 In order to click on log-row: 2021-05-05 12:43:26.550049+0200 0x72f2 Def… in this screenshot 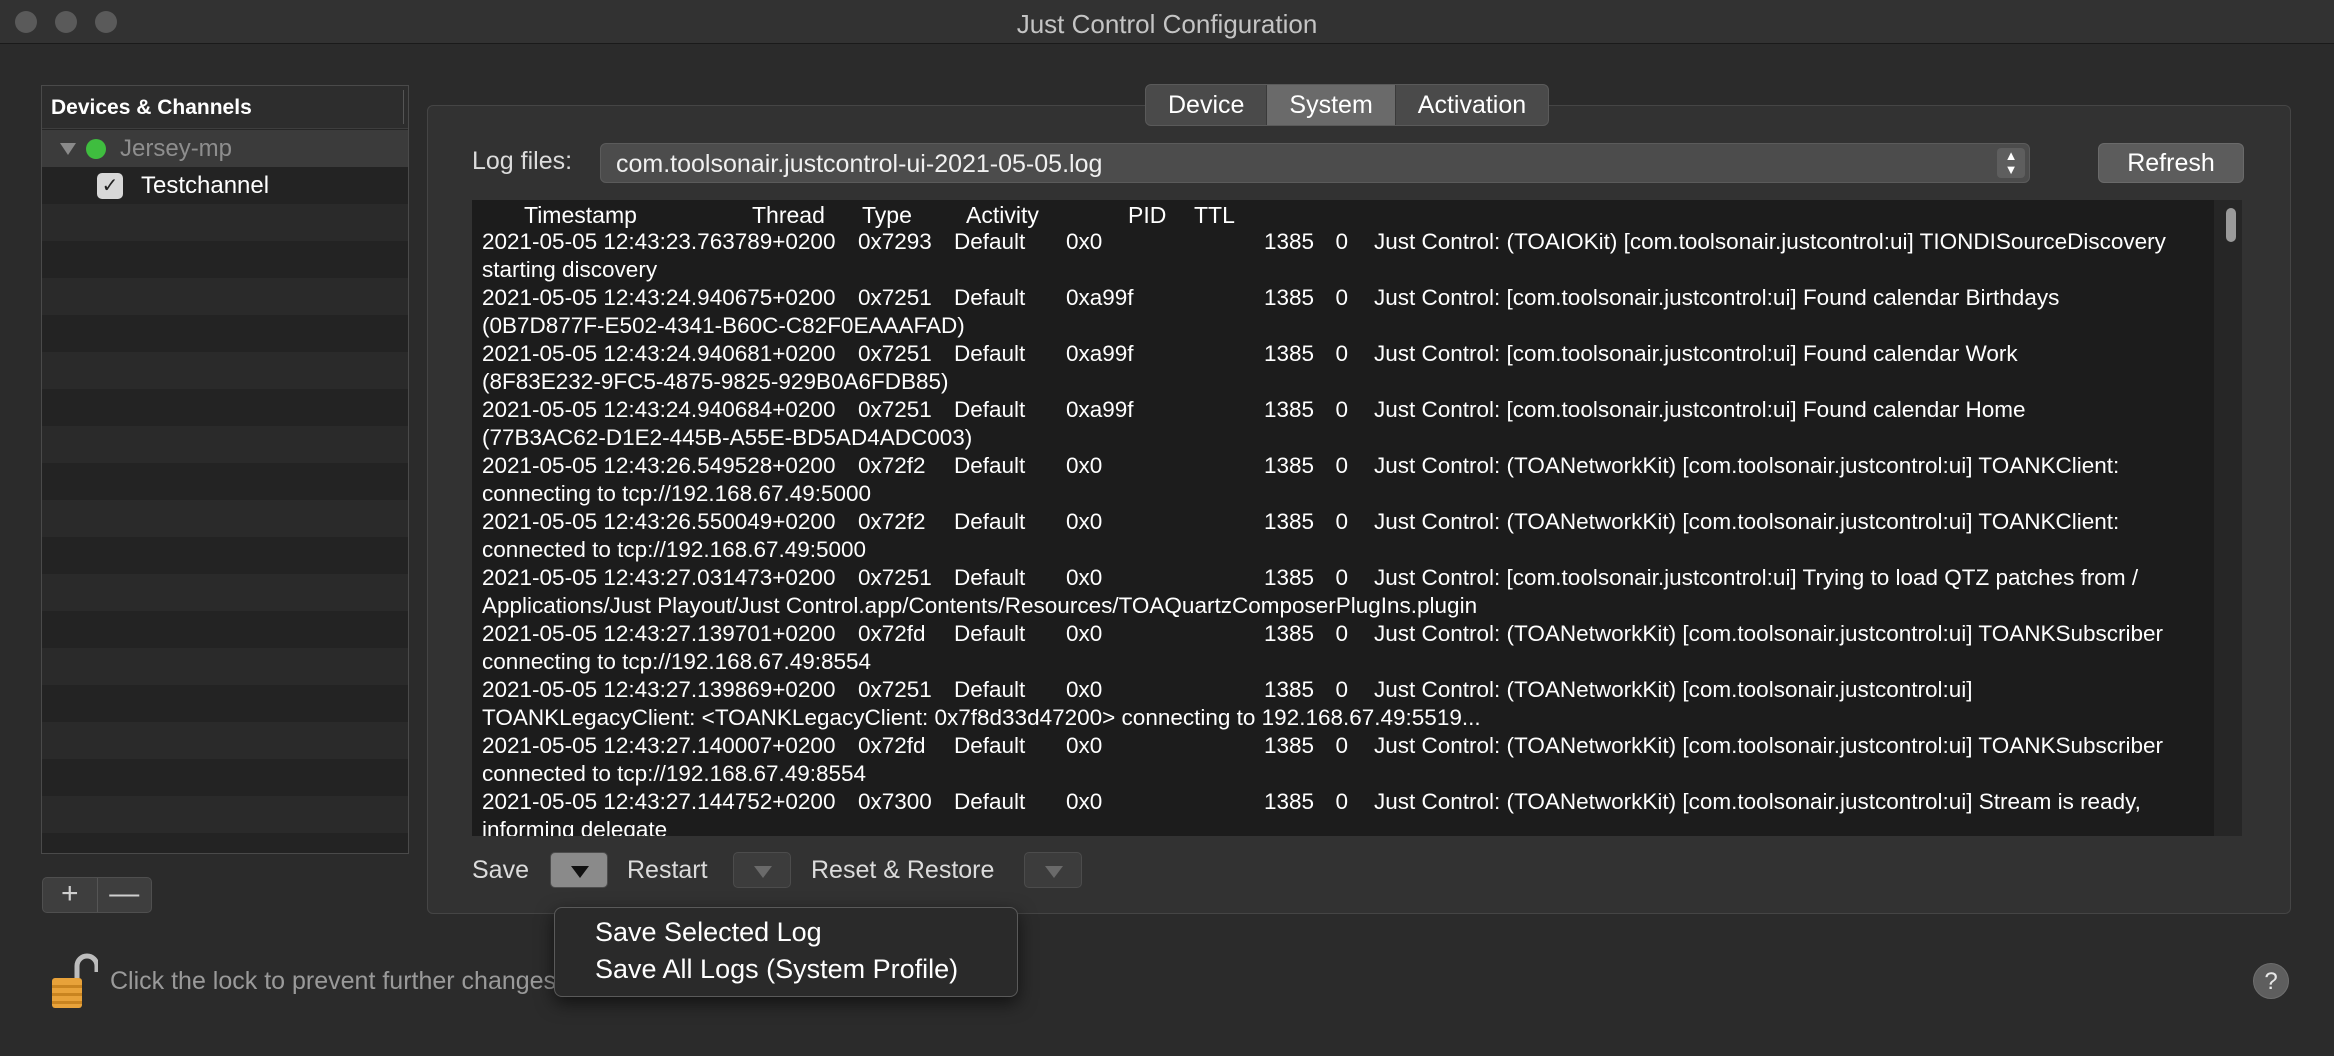, I will do `click(1344, 536)`.